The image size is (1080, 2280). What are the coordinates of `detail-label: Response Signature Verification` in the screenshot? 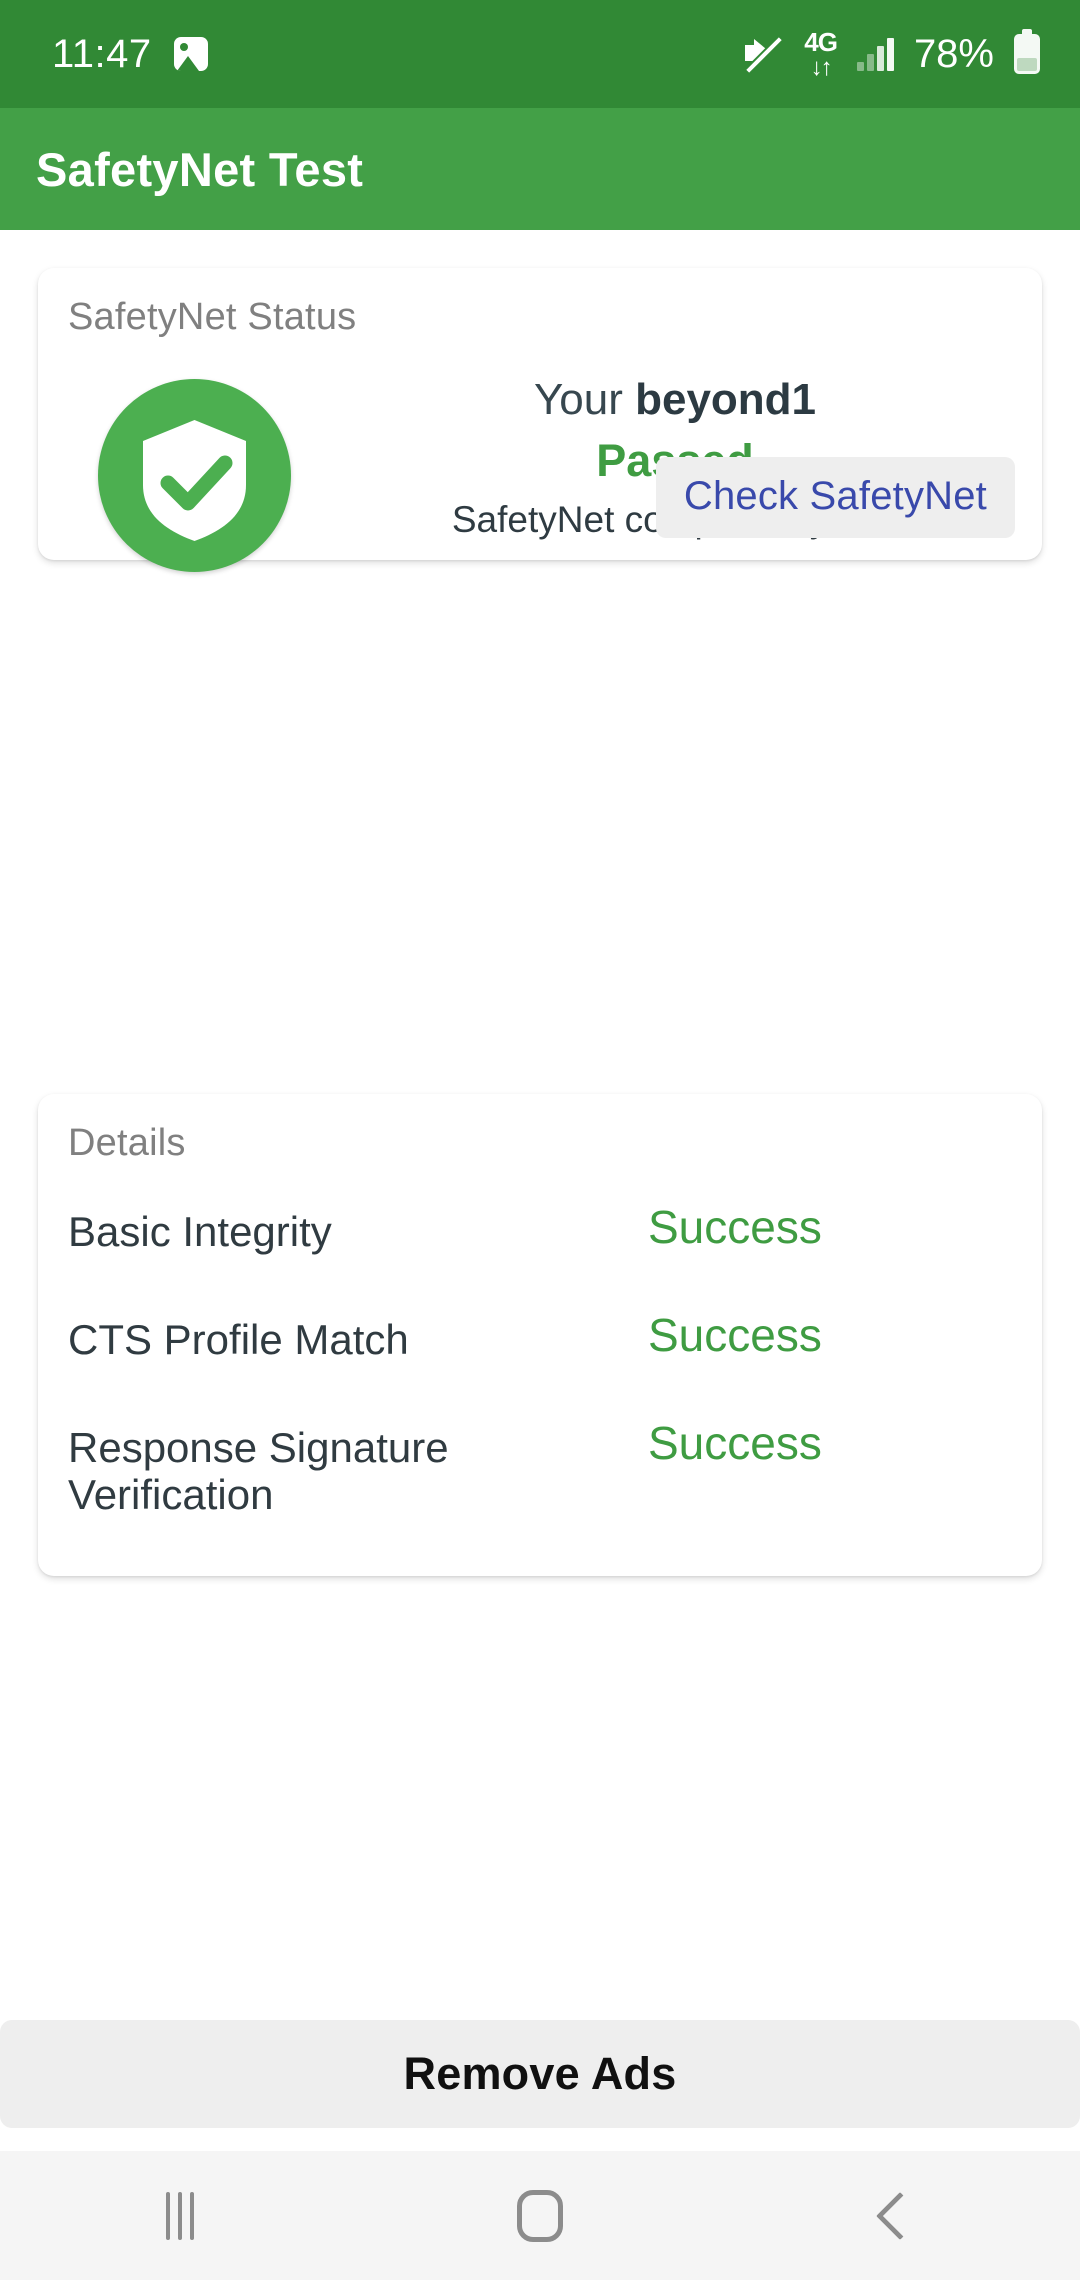 It's located at (258, 1471).